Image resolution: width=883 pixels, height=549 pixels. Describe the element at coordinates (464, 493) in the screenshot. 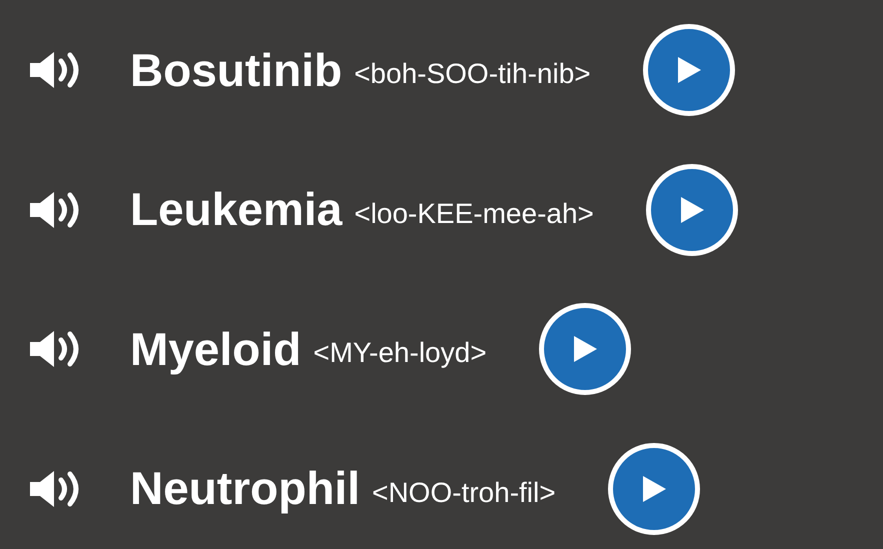

I see `term-pronunciation: <NOO-troh-fil>` at that location.